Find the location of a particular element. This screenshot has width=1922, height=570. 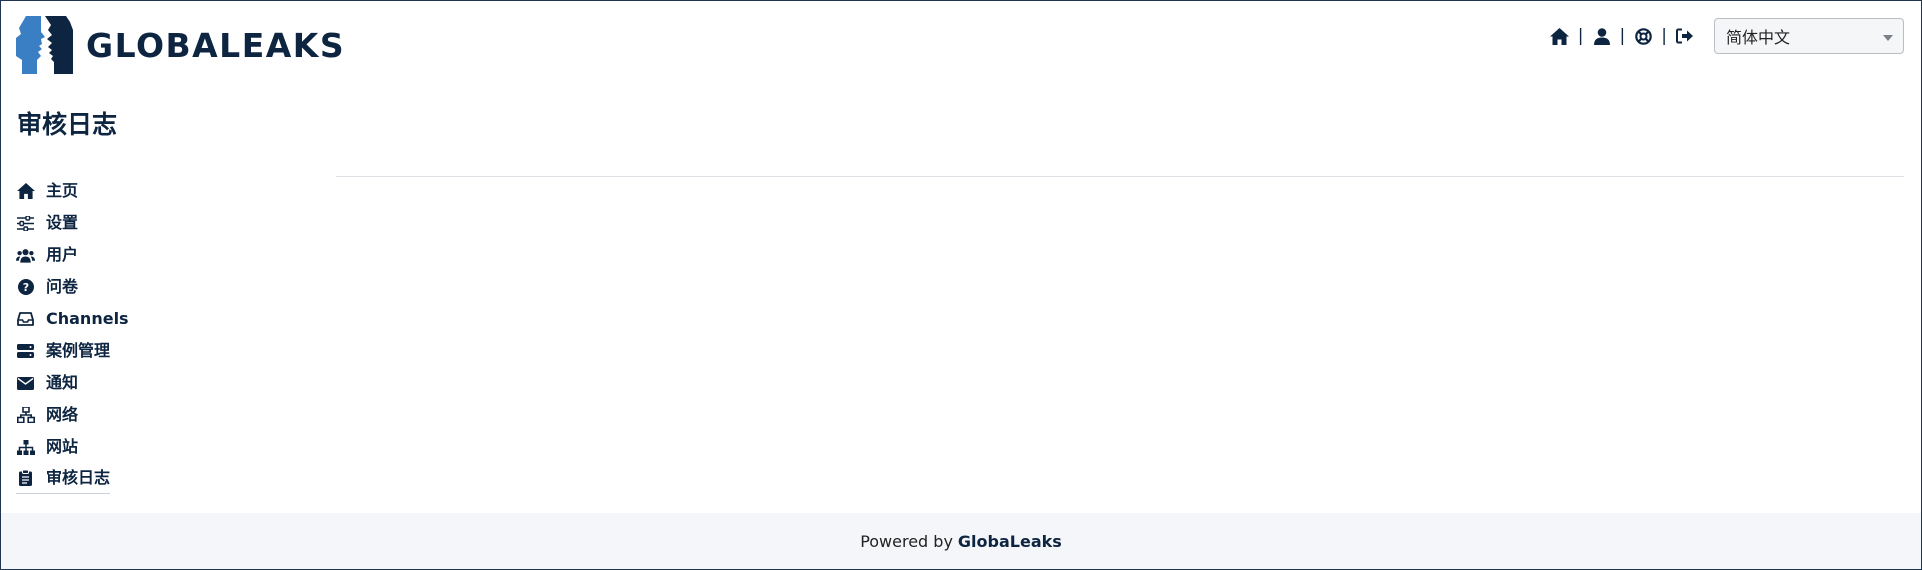

users-icon is located at coordinates (25, 255).